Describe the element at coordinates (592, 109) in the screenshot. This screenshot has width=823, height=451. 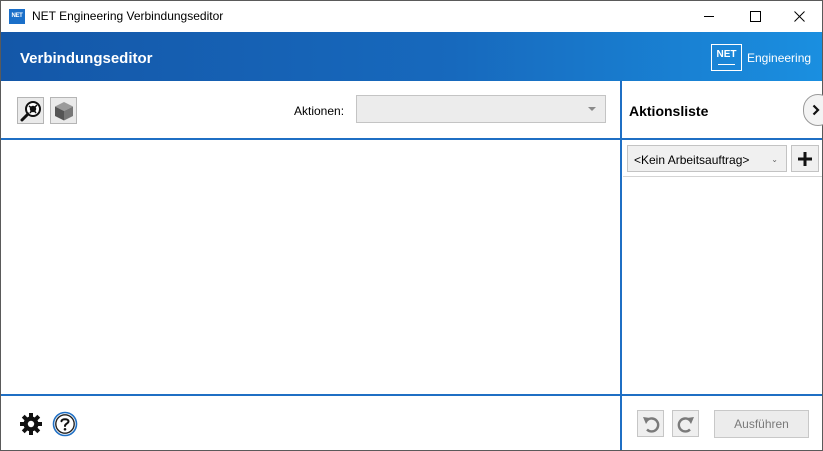
I see `chevron-down-icon` at that location.